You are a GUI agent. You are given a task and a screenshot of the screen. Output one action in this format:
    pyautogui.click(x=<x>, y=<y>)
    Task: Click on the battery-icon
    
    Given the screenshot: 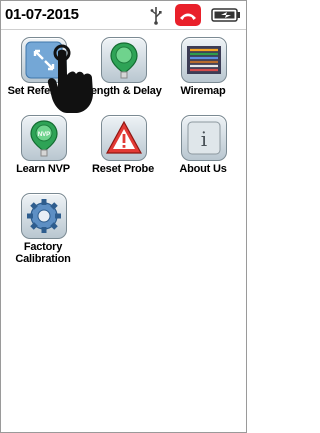 What is the action you would take?
    pyautogui.click(x=225, y=15)
    